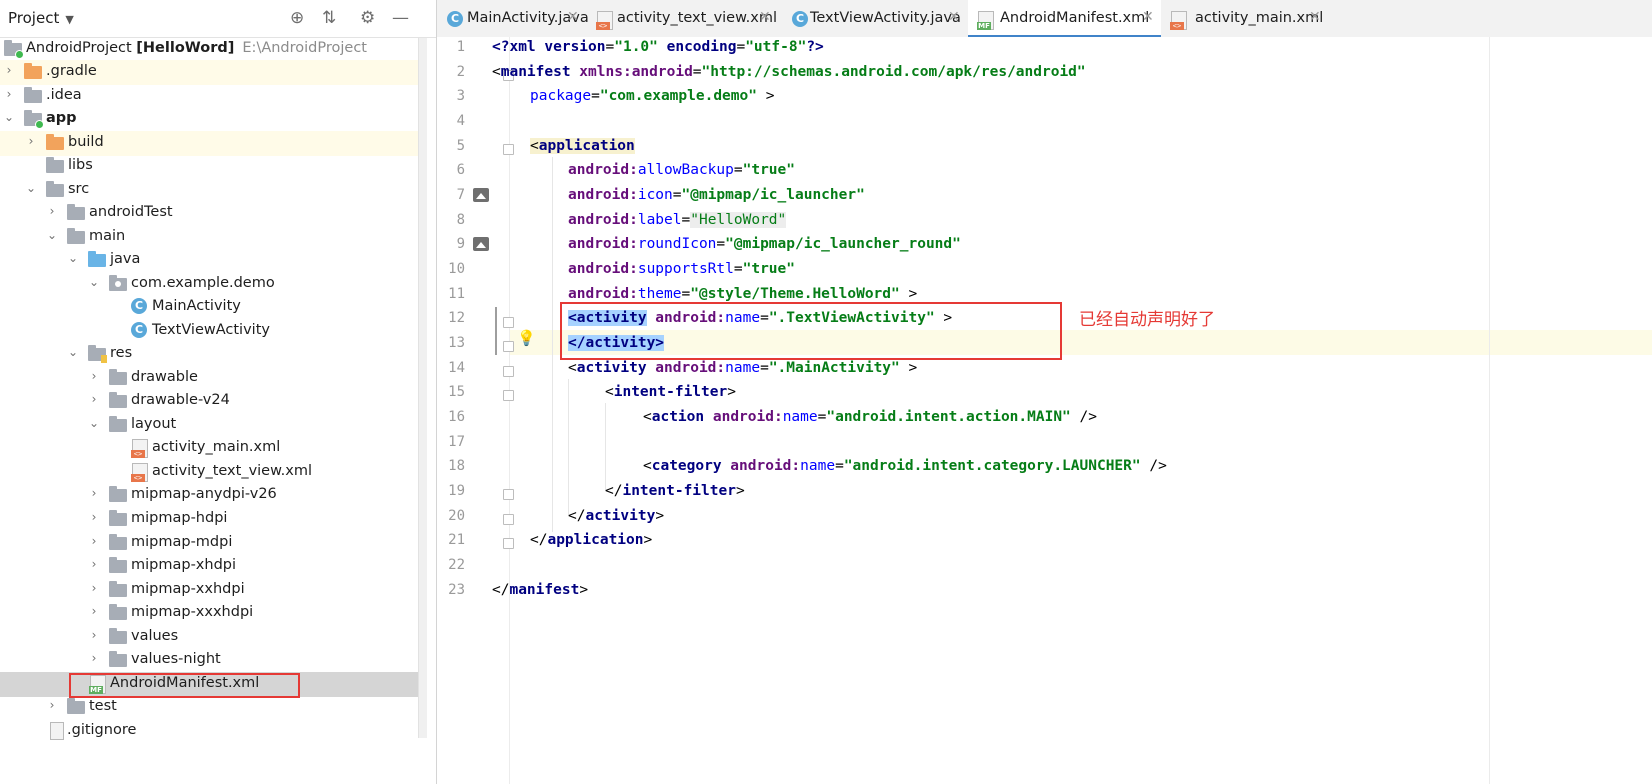  Describe the element at coordinates (213, 613) in the screenshot. I see `tree-item-mipmap-xxxhdpi: › mipmap-xxxhdpi` at that location.